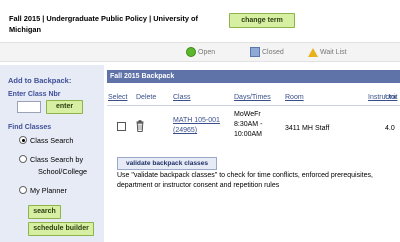  What do you see at coordinates (48, 190) in the screenshot?
I see `my-planner-label: My Planner` at bounding box center [48, 190].